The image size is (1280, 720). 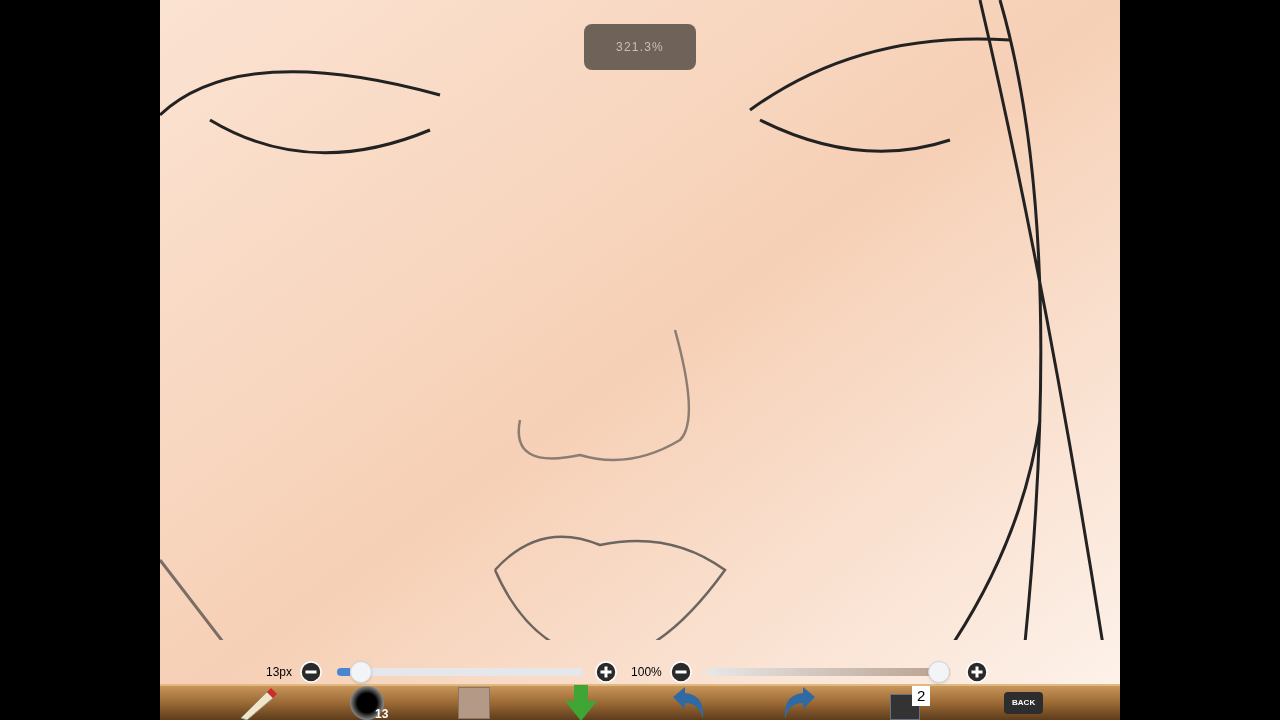 I want to click on brush-size-label: 13px, so click(x=279, y=672).